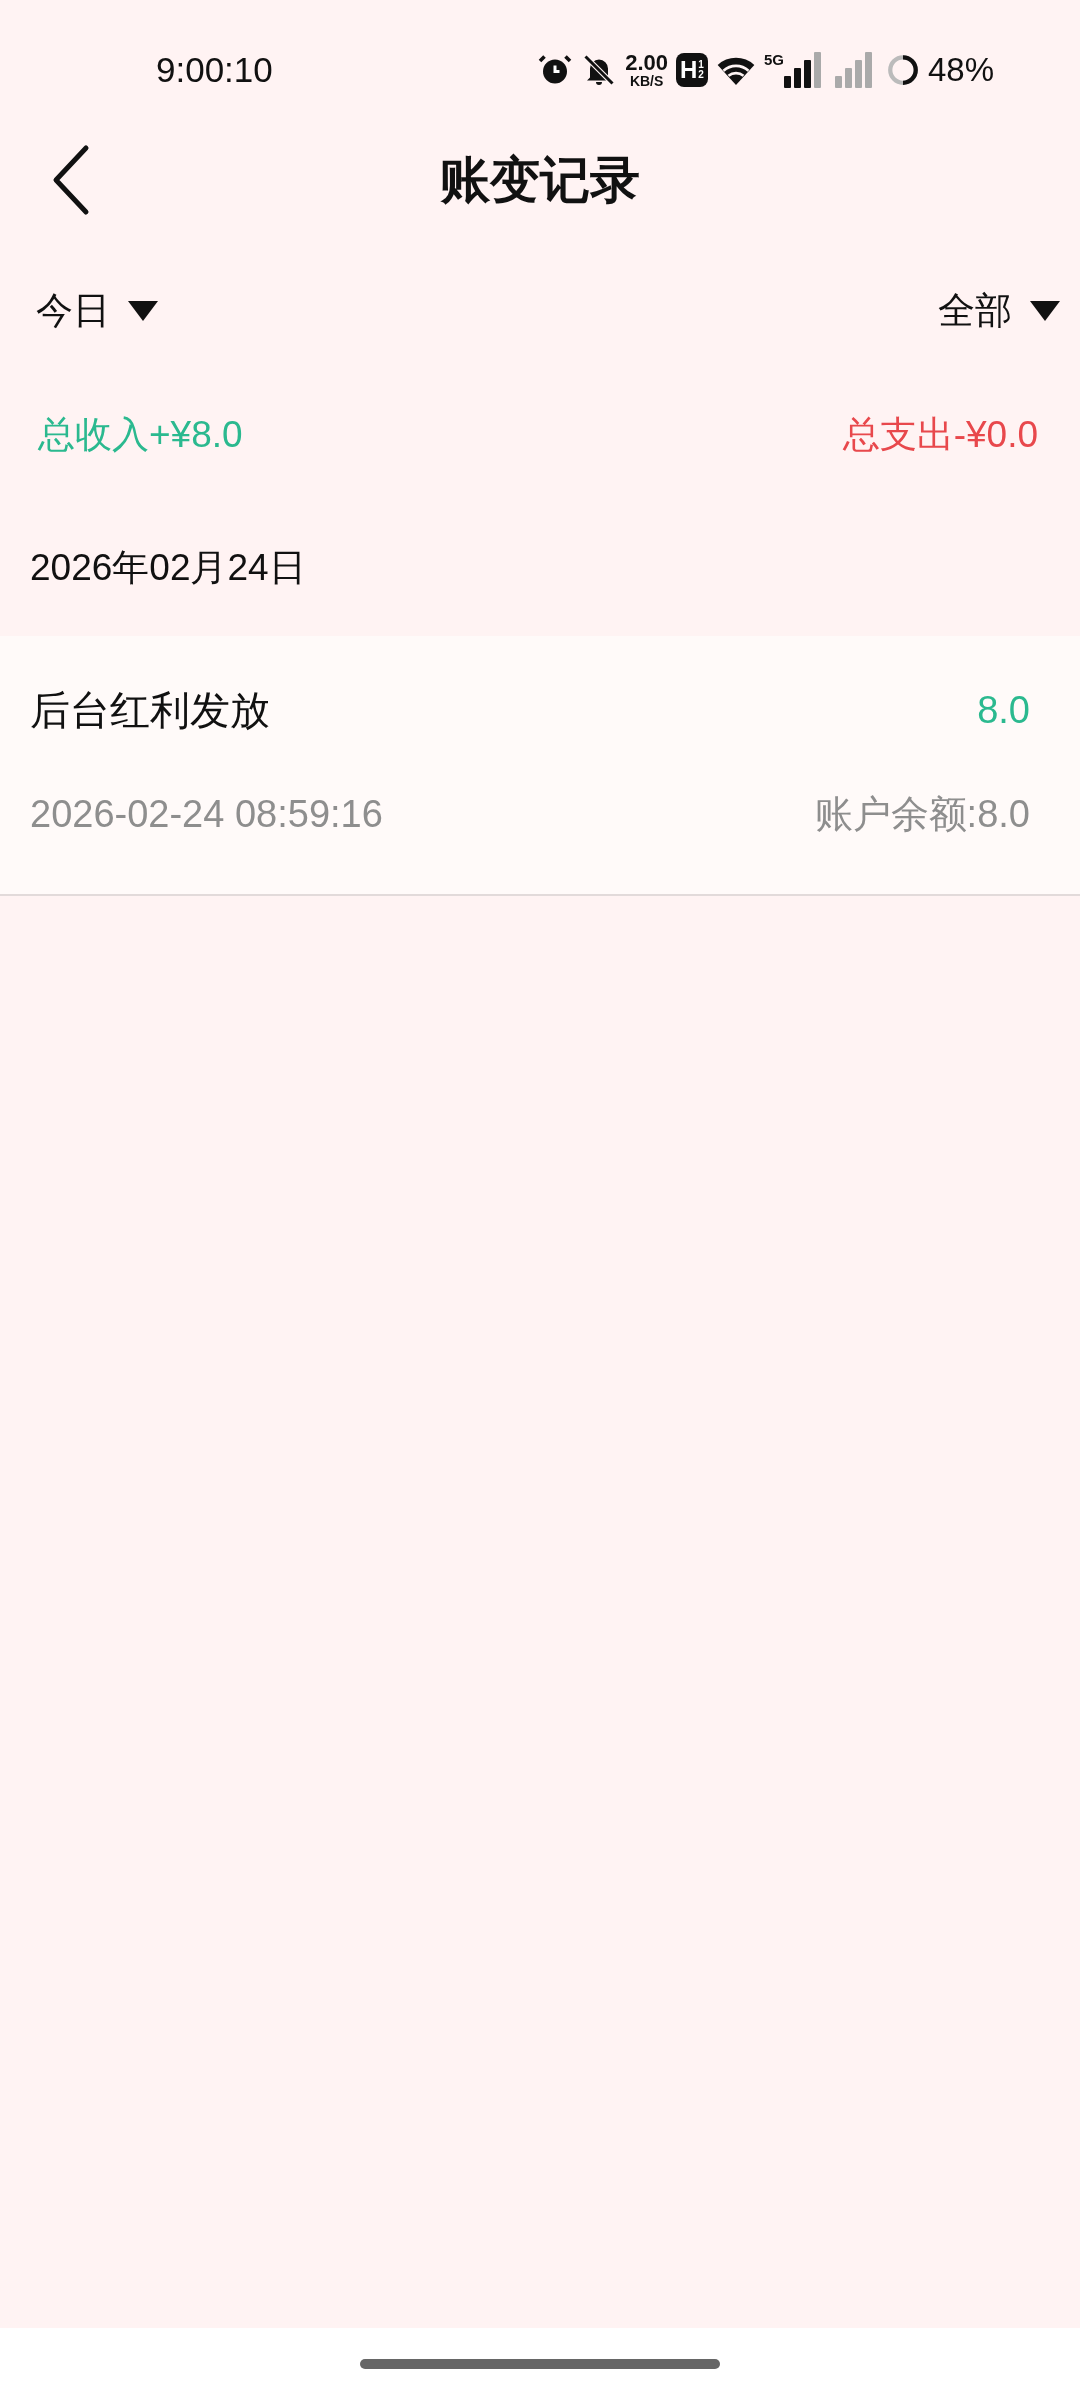 This screenshot has width=1080, height=2400. Describe the element at coordinates (168, 568) in the screenshot. I see `date-heading: 2026年02月24日` at that location.